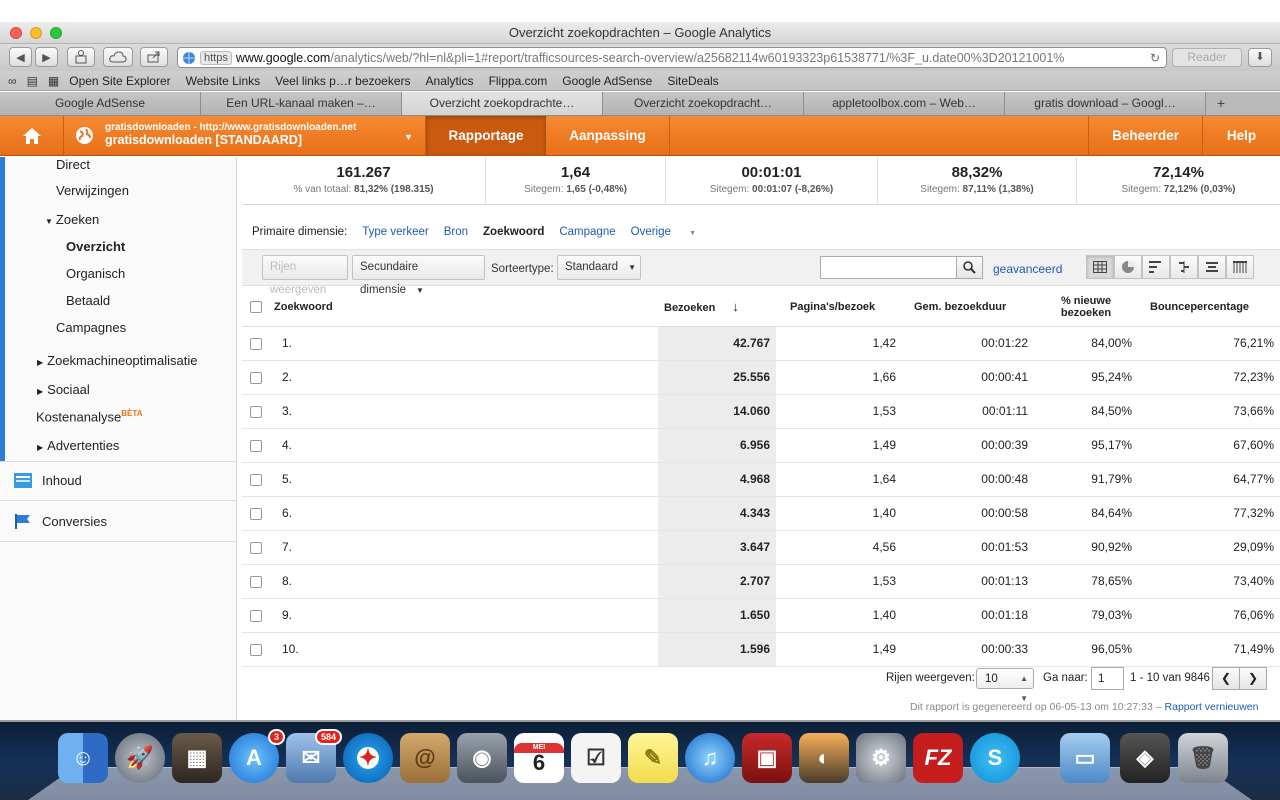 The height and width of the screenshot is (800, 1280). What do you see at coordinates (692, 81) in the screenshot?
I see `bookmark-item: SiteDeals` at bounding box center [692, 81].